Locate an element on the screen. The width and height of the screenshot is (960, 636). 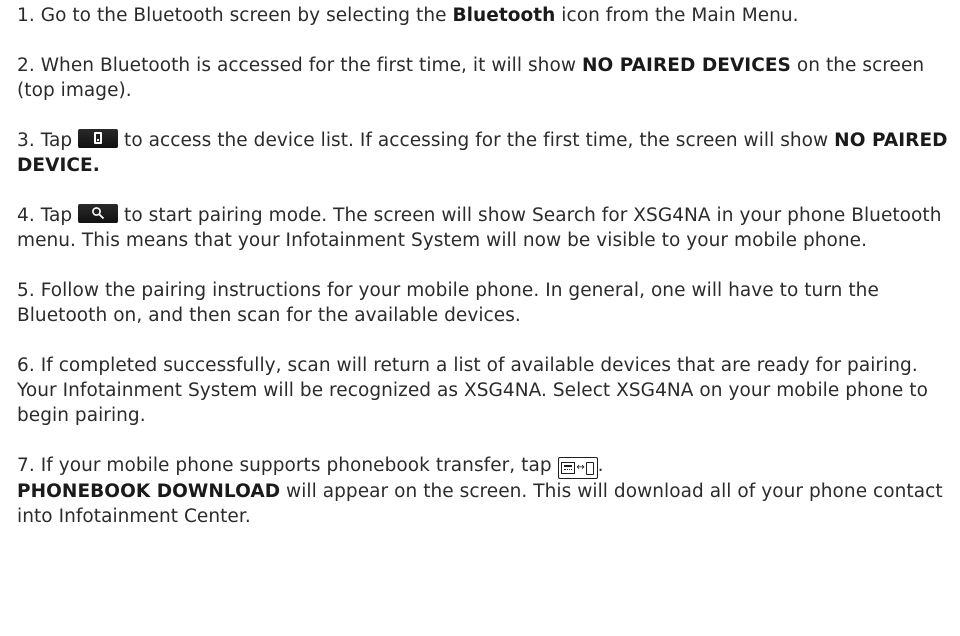
step-number: 2. is located at coordinates (26, 65).